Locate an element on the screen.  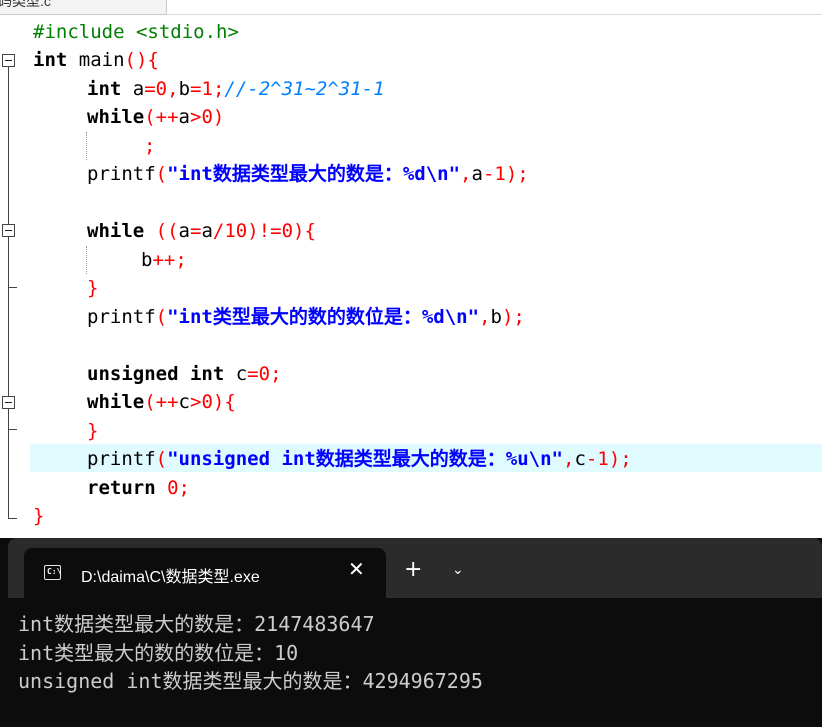
fold-line-main is located at coordinates (8, 293).